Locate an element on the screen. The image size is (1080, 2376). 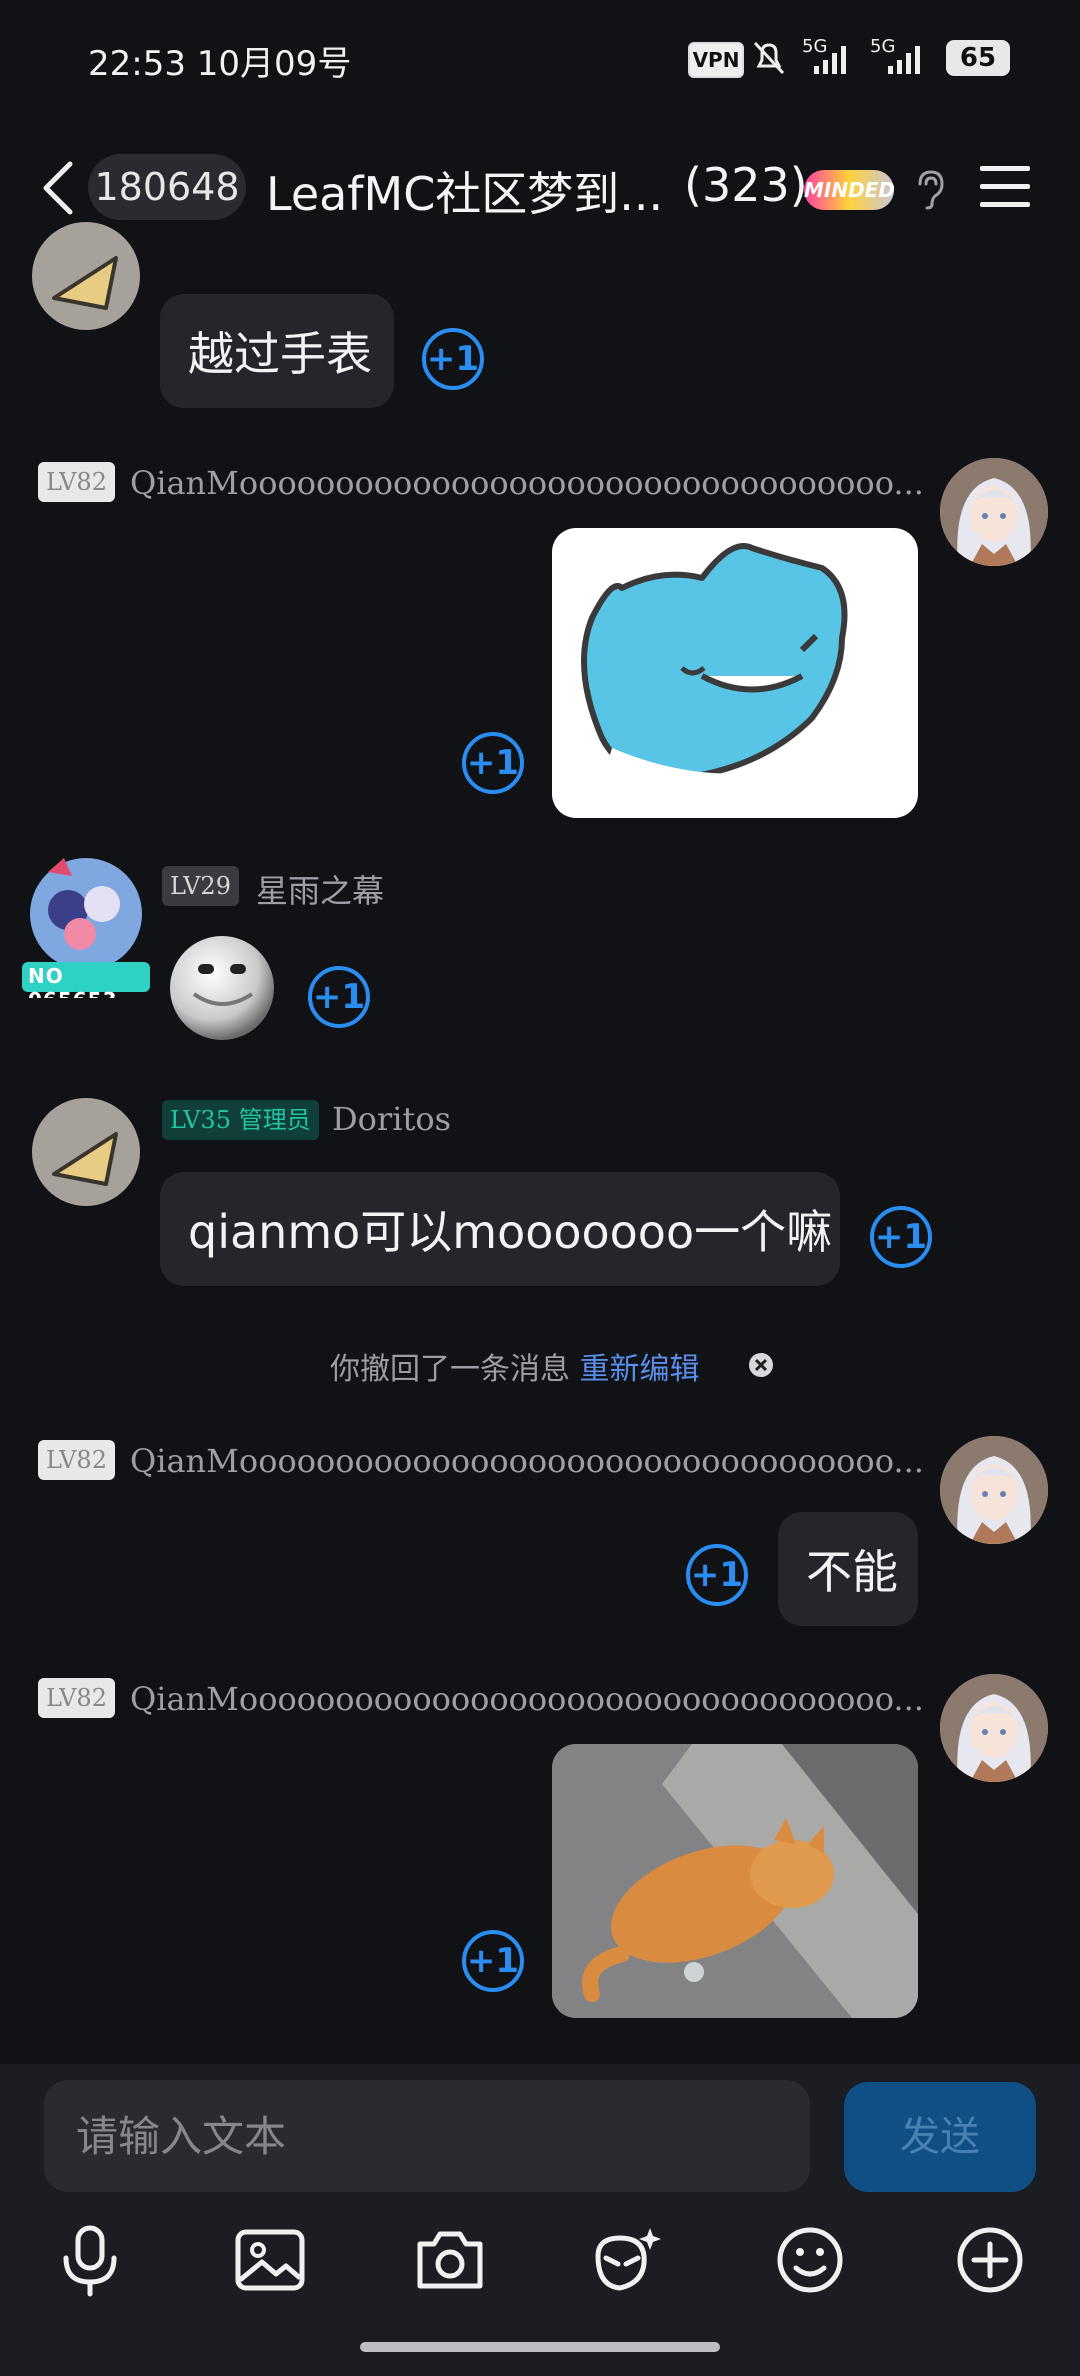
member-count: (323) is located at coordinates (746, 185).